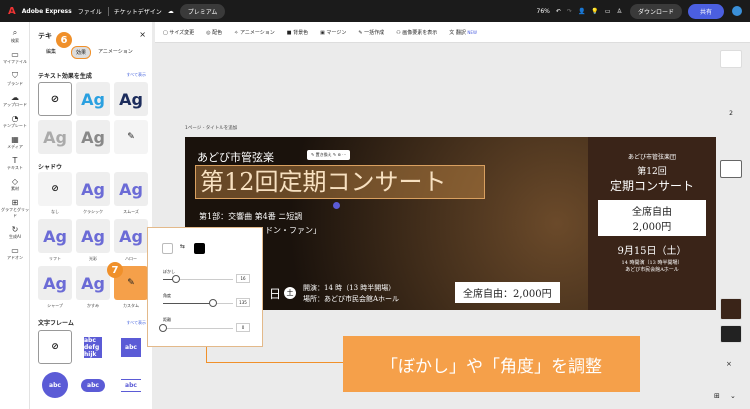  What do you see at coordinates (93, 137) in the screenshot?
I see `effect-metal: Ag` at bounding box center [93, 137].